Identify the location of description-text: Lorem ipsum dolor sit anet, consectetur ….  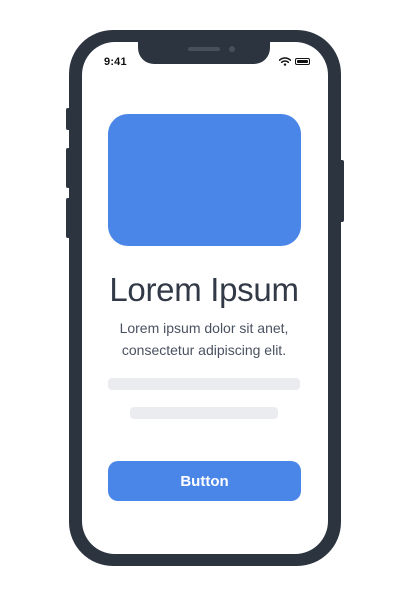
(204, 339).